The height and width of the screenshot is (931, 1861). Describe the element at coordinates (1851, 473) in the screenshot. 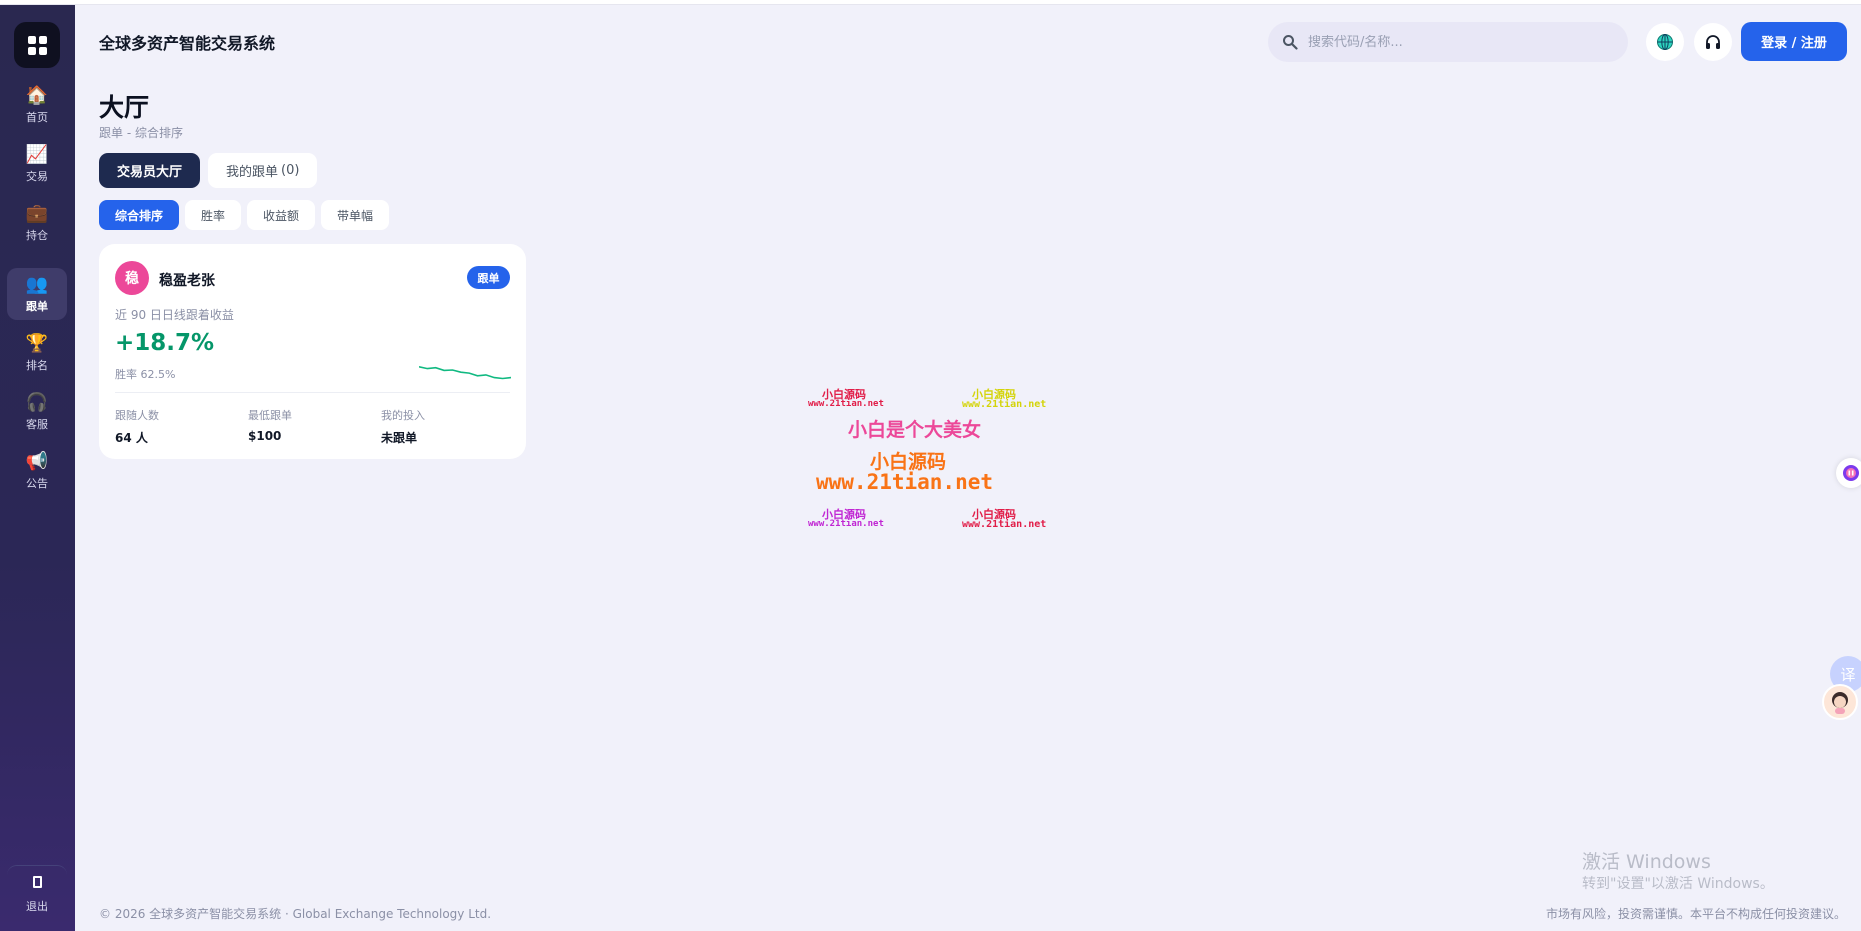

I see `chat-bot-icon` at that location.